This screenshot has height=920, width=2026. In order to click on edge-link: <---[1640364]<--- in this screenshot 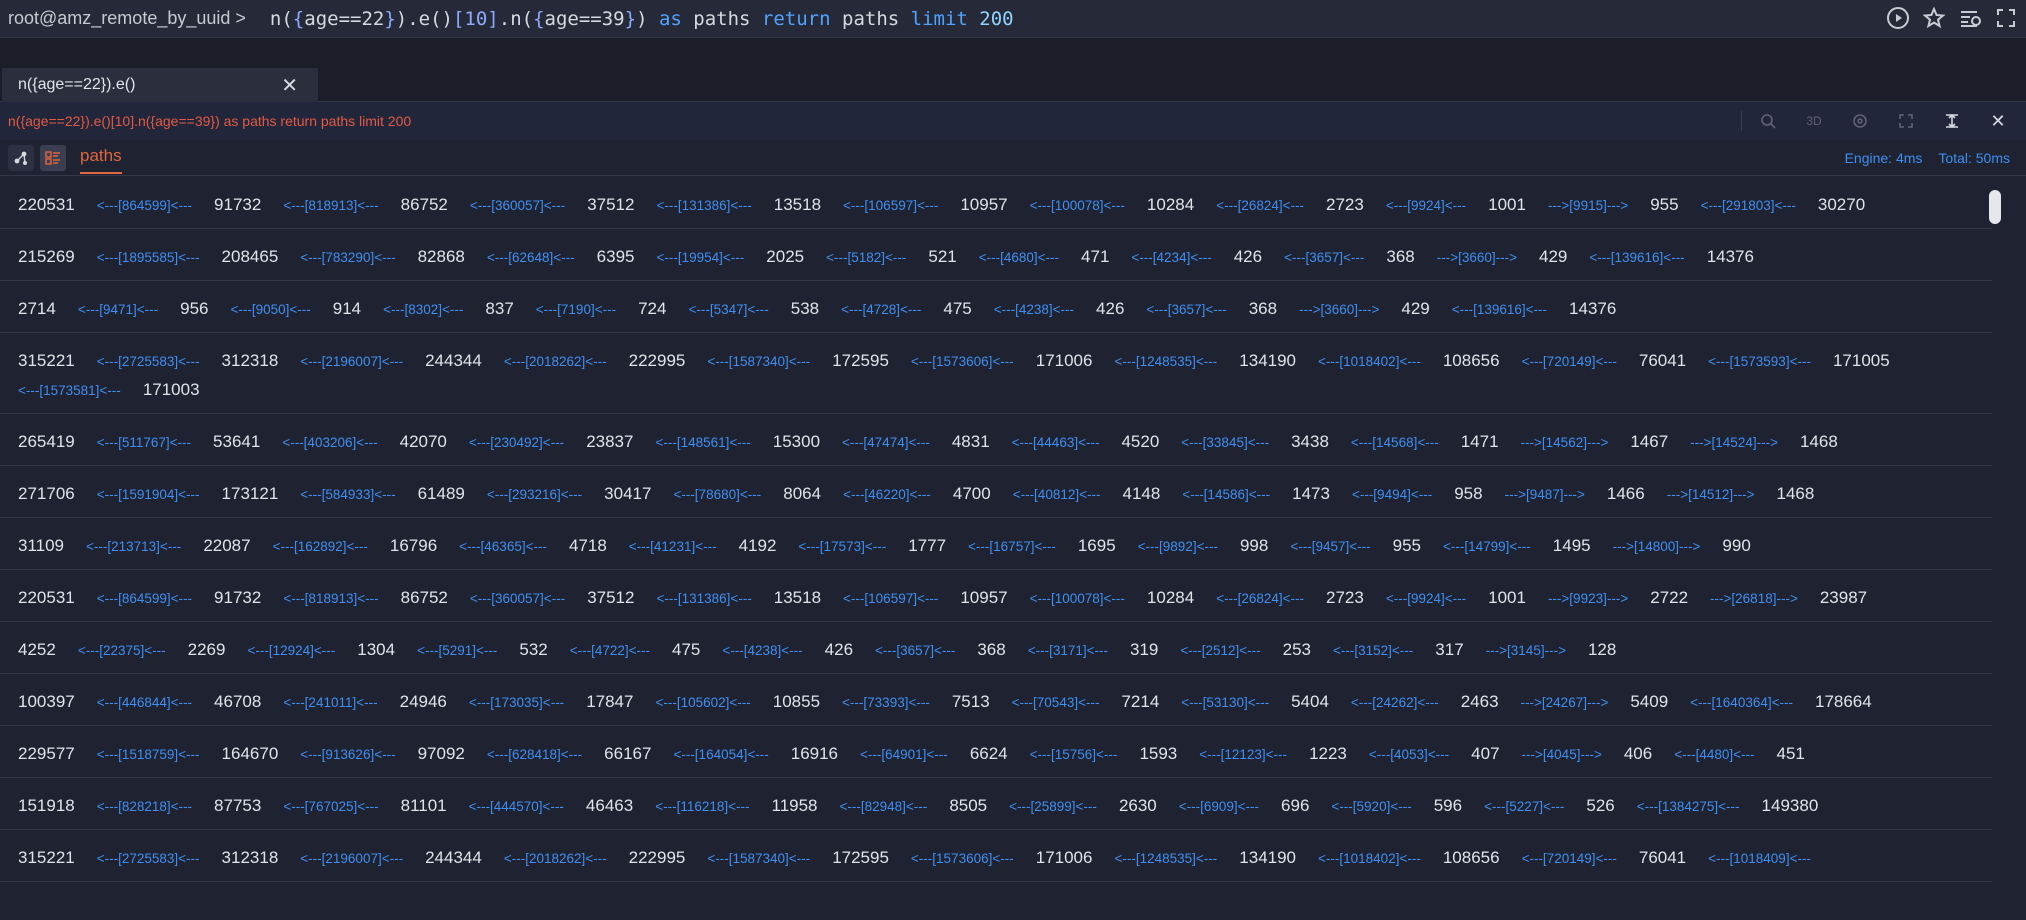, I will do `click(1741, 703)`.